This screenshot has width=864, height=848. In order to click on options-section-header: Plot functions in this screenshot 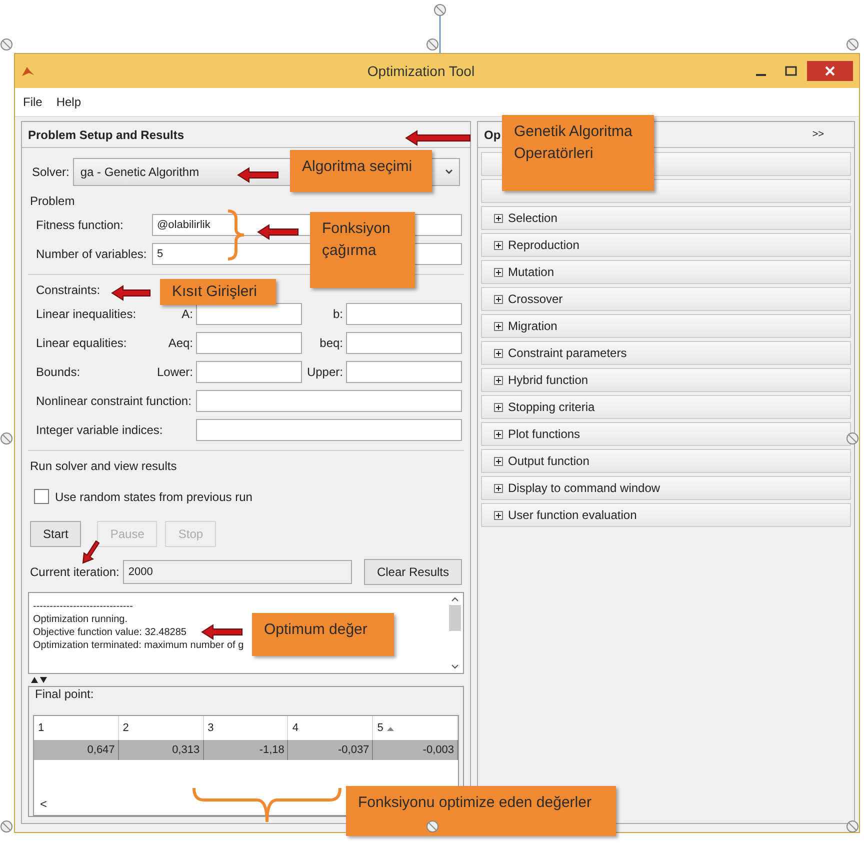, I will do `click(666, 434)`.